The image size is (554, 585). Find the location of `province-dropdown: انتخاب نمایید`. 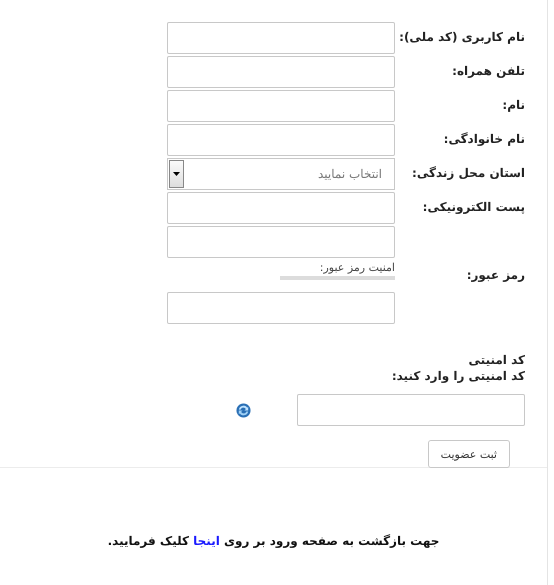

province-dropdown: انتخاب نمایید is located at coordinates (281, 174).